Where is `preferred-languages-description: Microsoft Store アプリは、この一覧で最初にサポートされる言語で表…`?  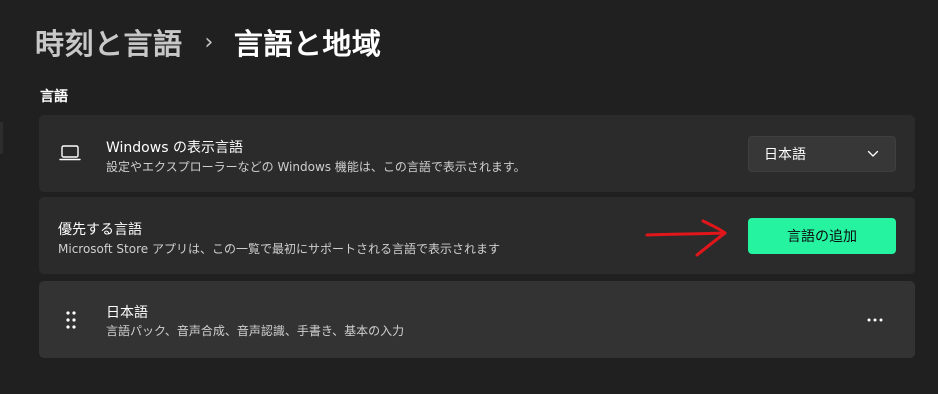
preferred-languages-description: Microsoft Store アプリは、この一覧で最初にサポートされる言語で表… is located at coordinates (279, 249).